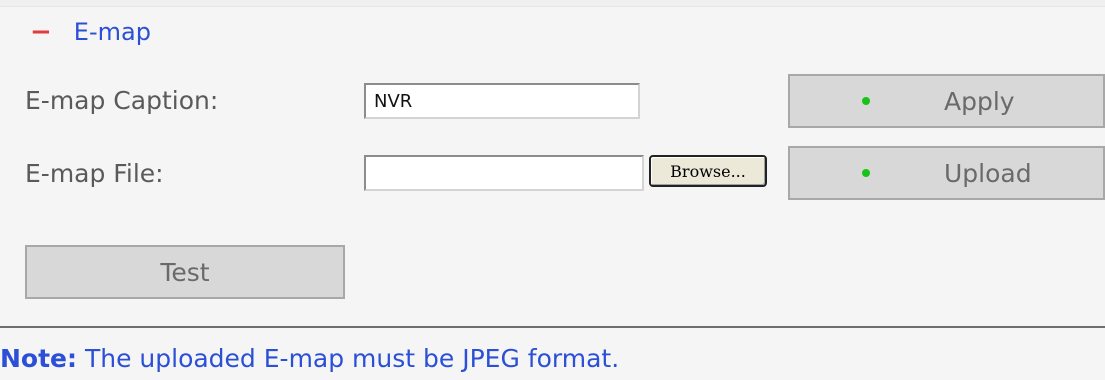 The width and height of the screenshot is (1105, 380). What do you see at coordinates (988, 173) in the screenshot?
I see `upload-button-label: Upload` at bounding box center [988, 173].